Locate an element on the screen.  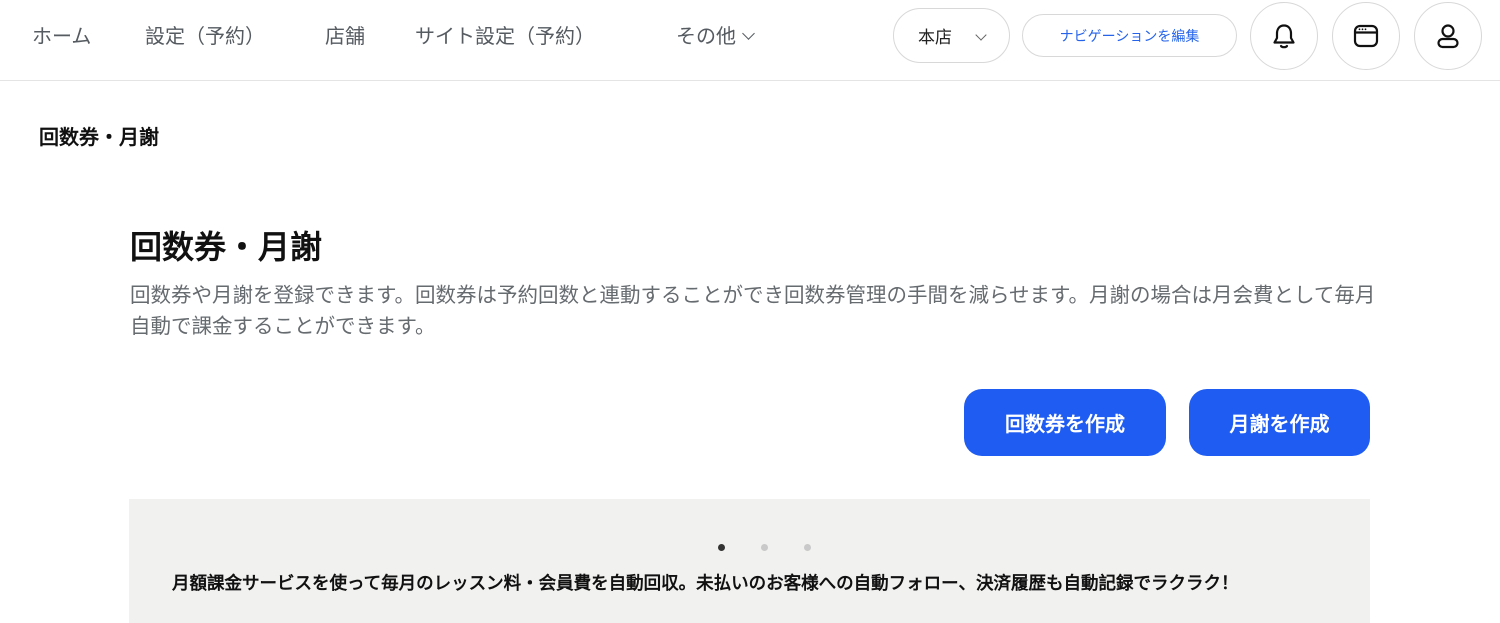
nav-home: ホーム is located at coordinates (61, 36).